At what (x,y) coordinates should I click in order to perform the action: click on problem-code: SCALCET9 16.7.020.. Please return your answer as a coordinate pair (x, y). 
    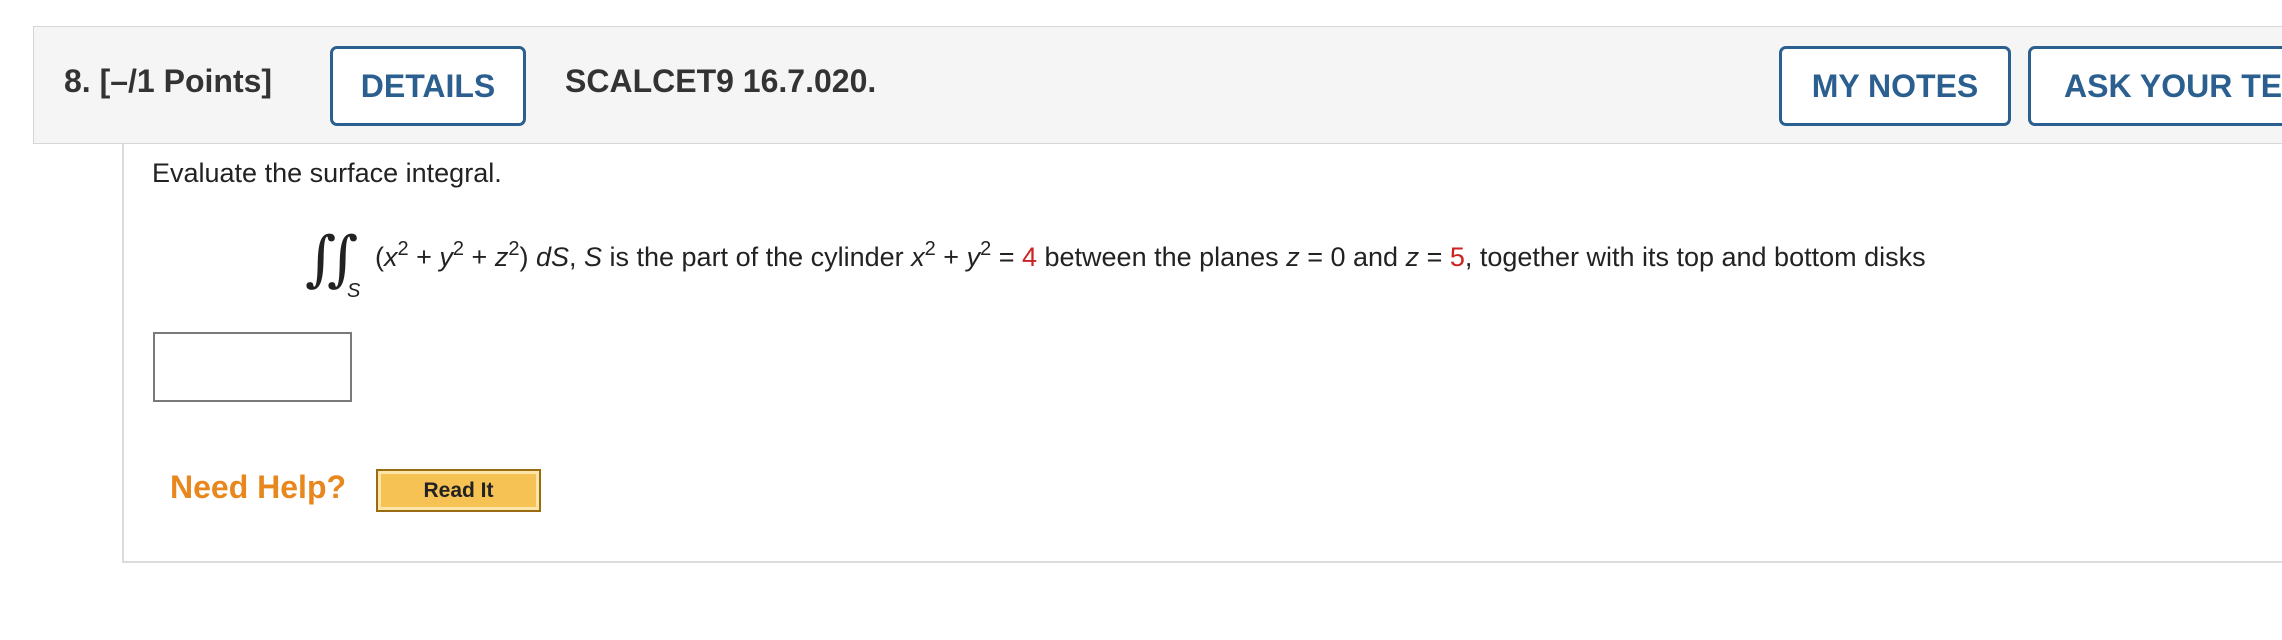
    Looking at the image, I should click on (721, 81).